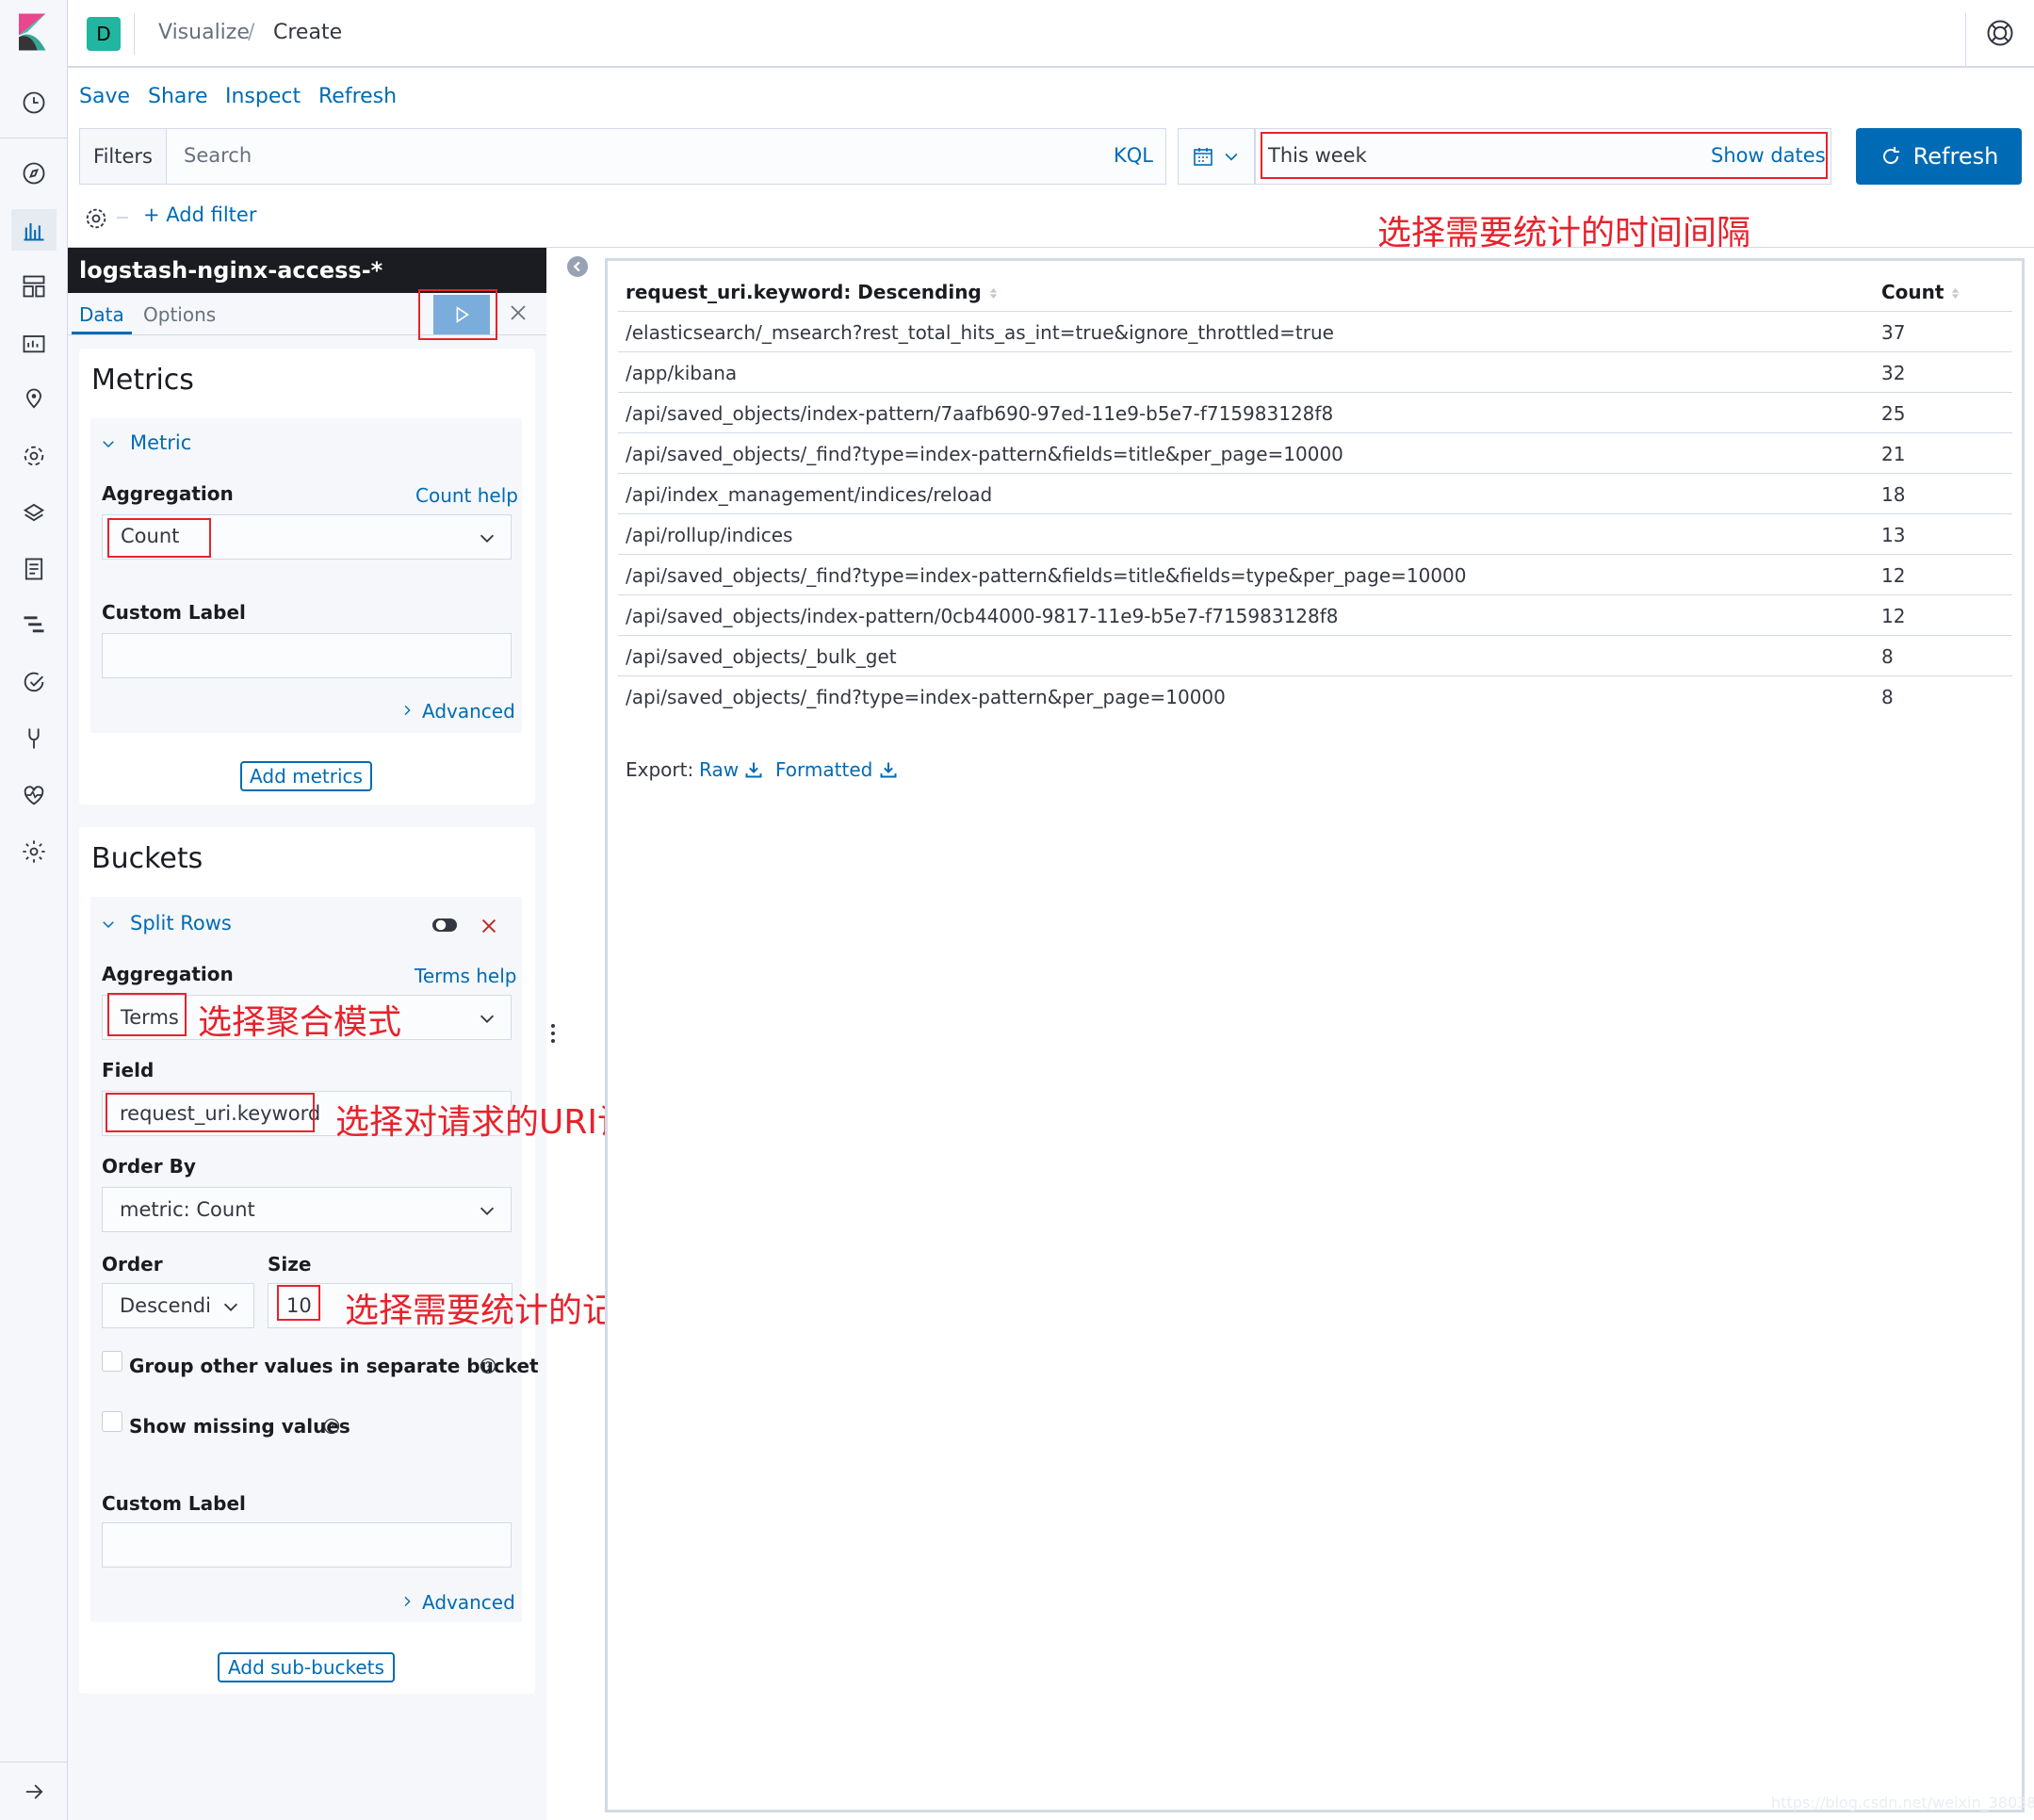 The width and height of the screenshot is (2034, 1820). What do you see at coordinates (34, 569) in the screenshot?
I see `logs-icon` at bounding box center [34, 569].